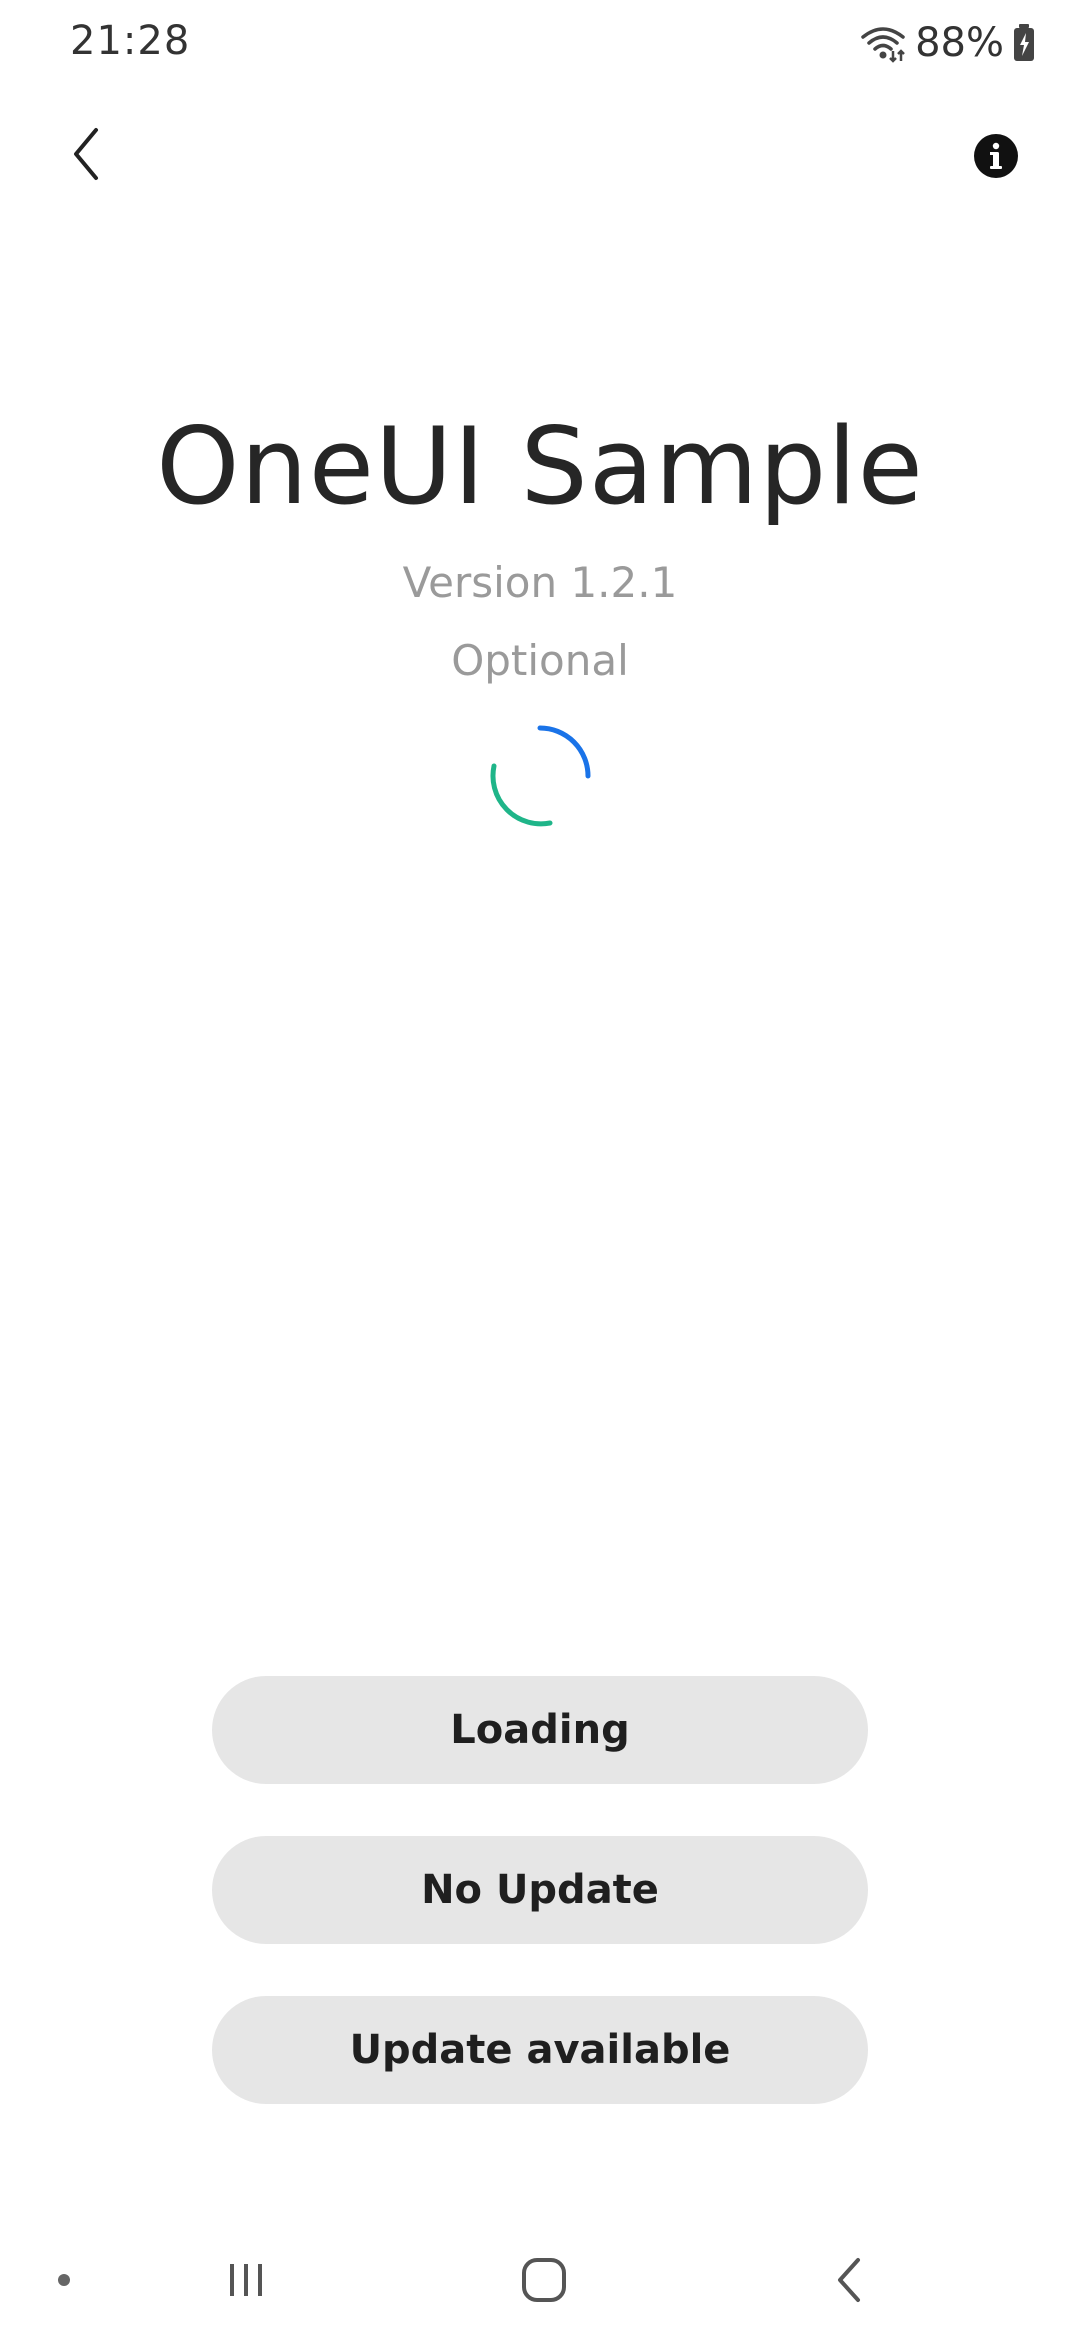 The image size is (1080, 2340). I want to click on info-icon, so click(996, 156).